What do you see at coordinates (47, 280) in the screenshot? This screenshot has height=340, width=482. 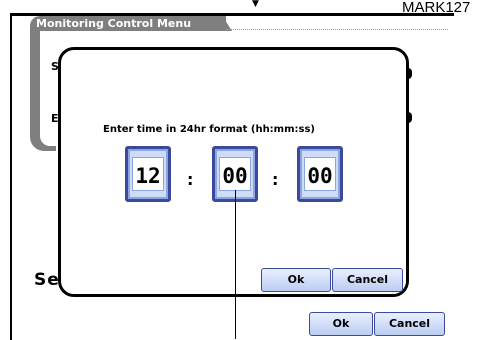 I see `menu-row-bottom-label: Se` at bounding box center [47, 280].